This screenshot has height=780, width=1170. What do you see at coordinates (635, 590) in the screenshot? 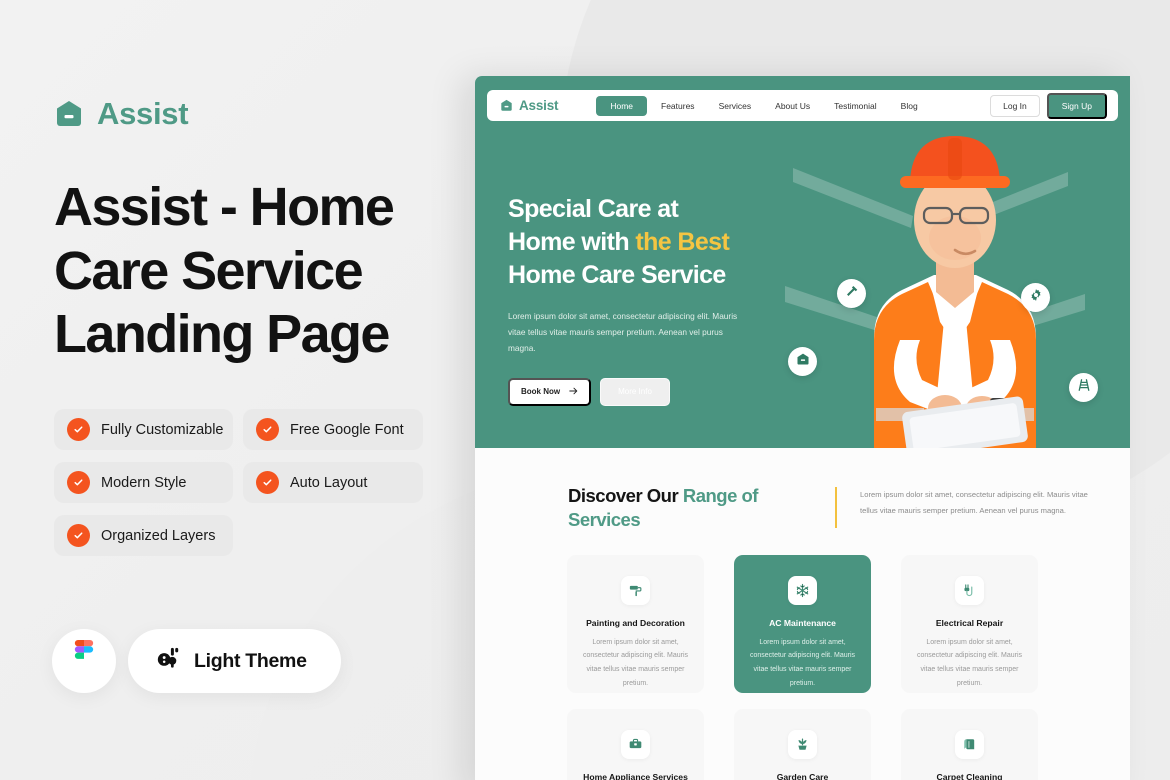
I see `paint-roller-icon` at bounding box center [635, 590].